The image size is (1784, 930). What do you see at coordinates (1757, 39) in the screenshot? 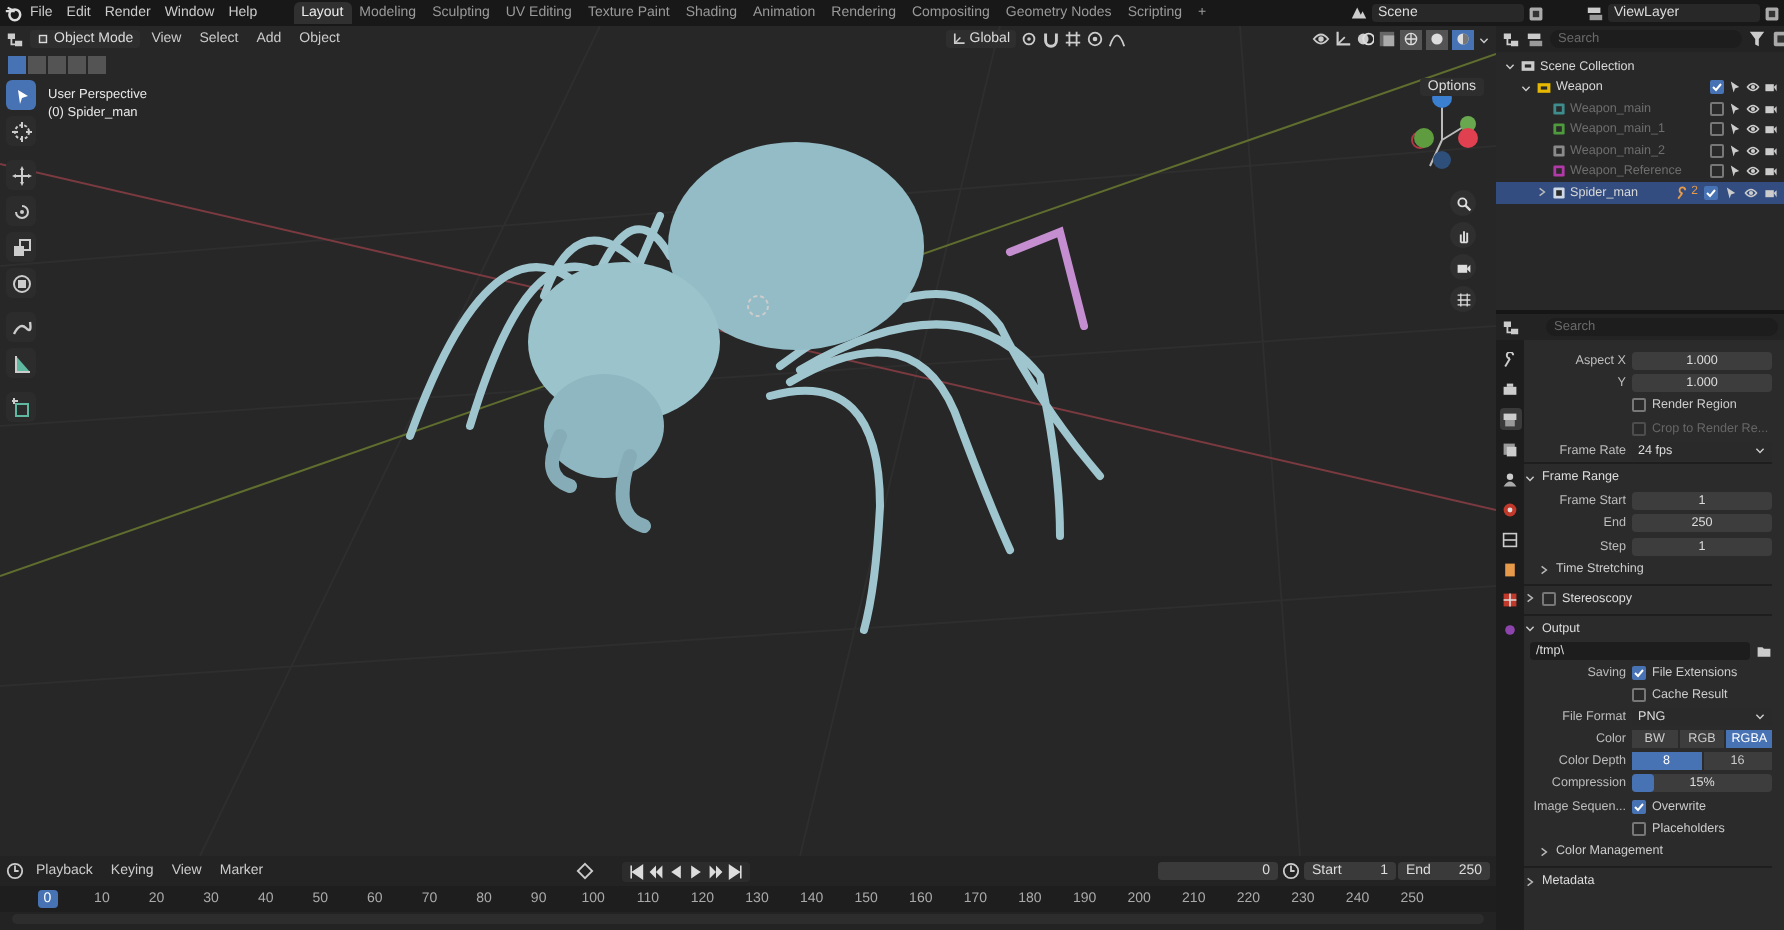
I see `filter-icon` at bounding box center [1757, 39].